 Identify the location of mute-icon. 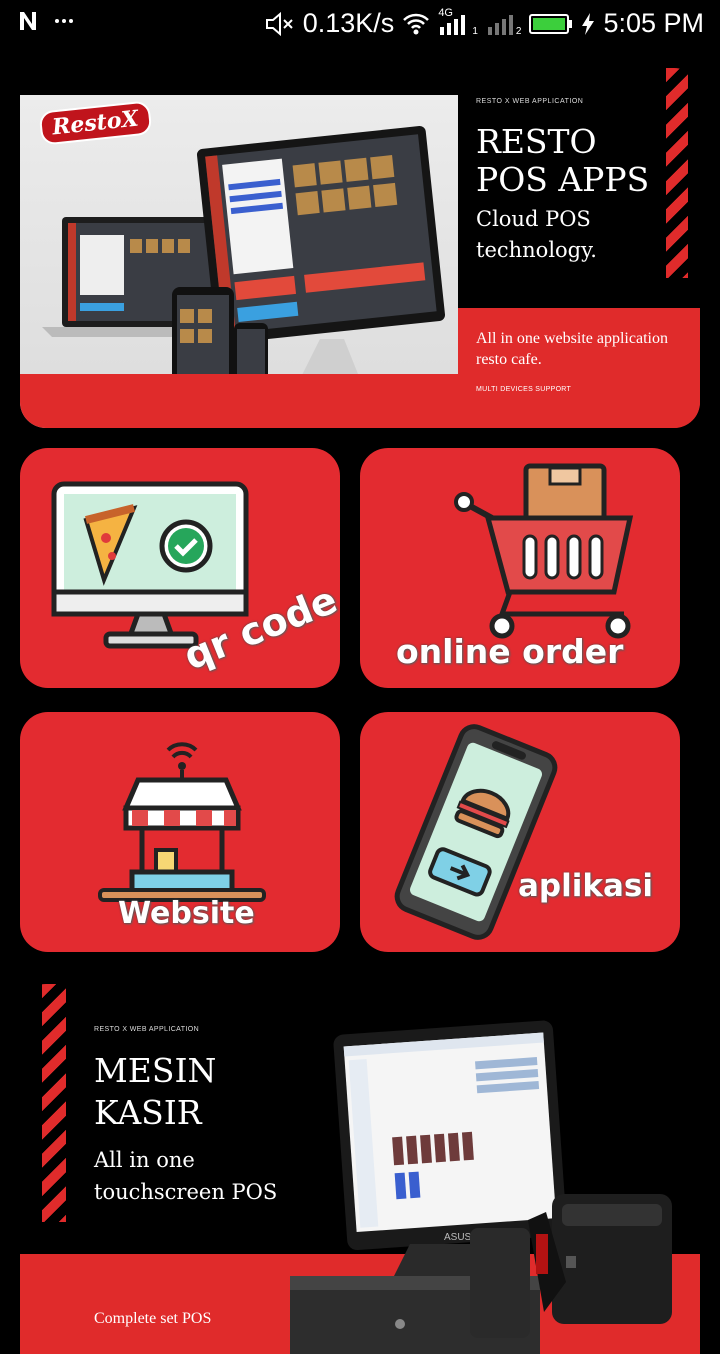
(280, 24).